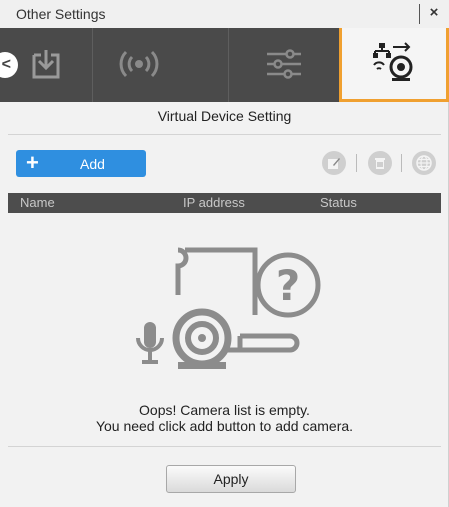  Describe the element at coordinates (224, 65) in the screenshot. I see `tab-bar: <` at that location.